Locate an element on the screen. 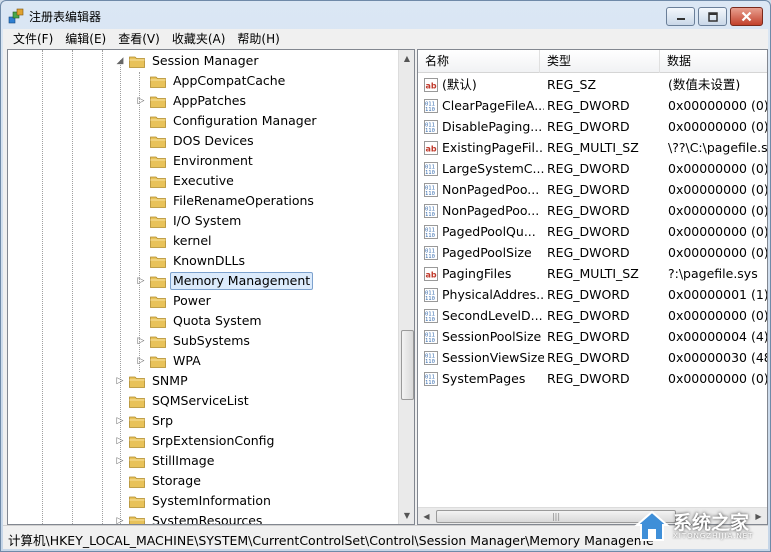 This screenshot has height=552, width=771. value-name: SystemPages is located at coordinates (484, 378).